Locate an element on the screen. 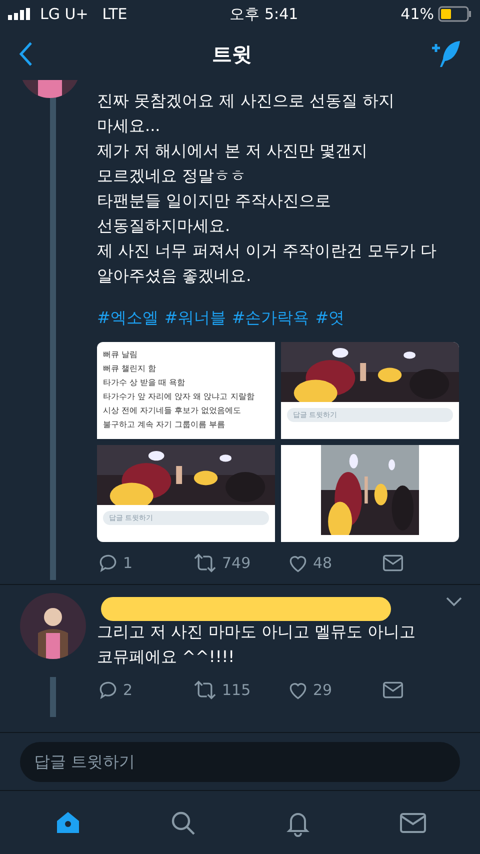 Image resolution: width=480 pixels, height=854 pixels. retweet-button: 115 is located at coordinates (221, 690).